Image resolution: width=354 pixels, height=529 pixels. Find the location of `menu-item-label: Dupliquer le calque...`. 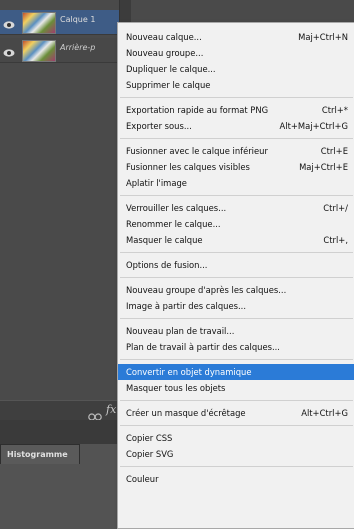

menu-item-label: Dupliquer le calque... is located at coordinates (171, 69).